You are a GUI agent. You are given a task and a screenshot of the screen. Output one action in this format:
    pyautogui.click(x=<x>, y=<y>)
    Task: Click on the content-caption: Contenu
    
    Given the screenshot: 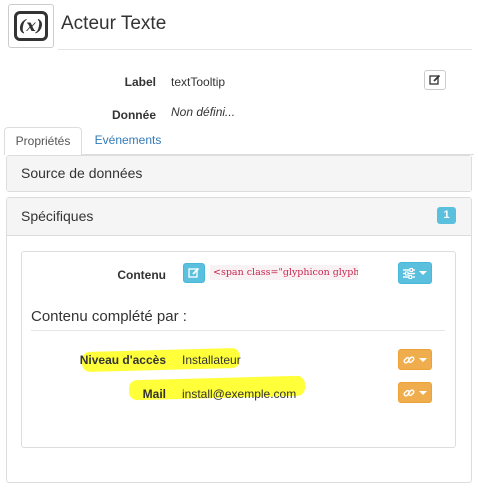 What is the action you would take?
    pyautogui.click(x=141, y=275)
    